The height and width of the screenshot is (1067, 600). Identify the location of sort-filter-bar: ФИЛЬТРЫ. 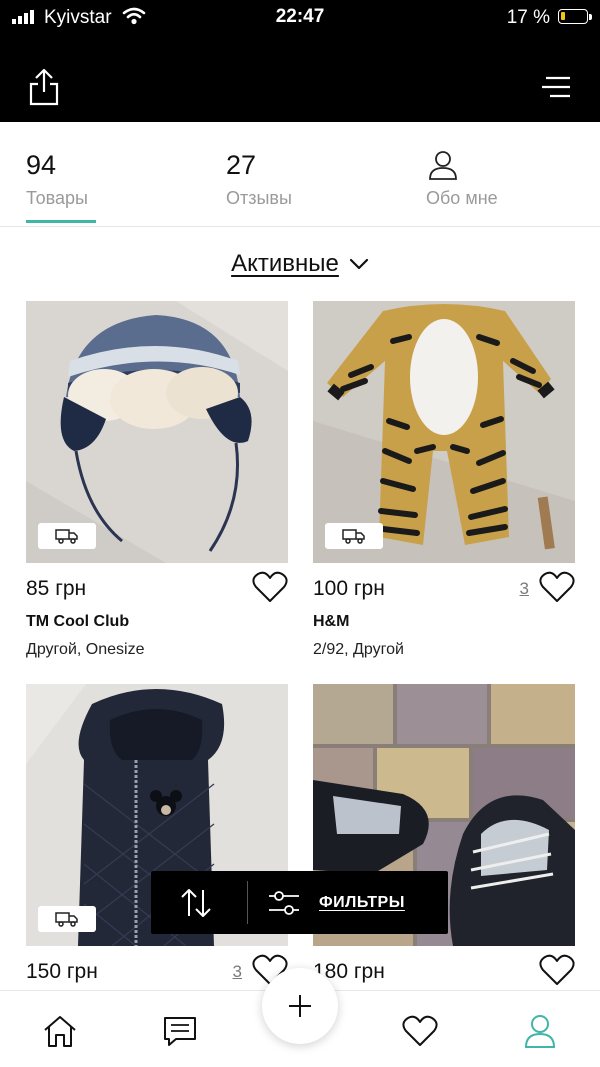
(299, 902).